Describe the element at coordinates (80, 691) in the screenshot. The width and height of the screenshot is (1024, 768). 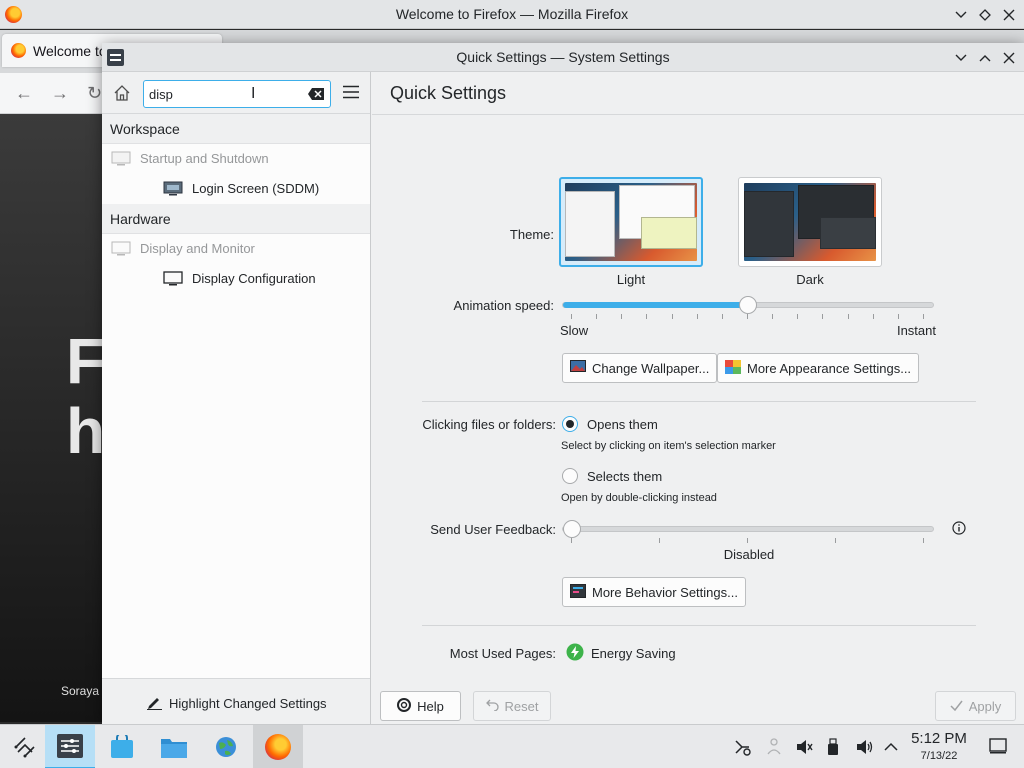
I see `firefox-photo-credit: Soraya` at that location.